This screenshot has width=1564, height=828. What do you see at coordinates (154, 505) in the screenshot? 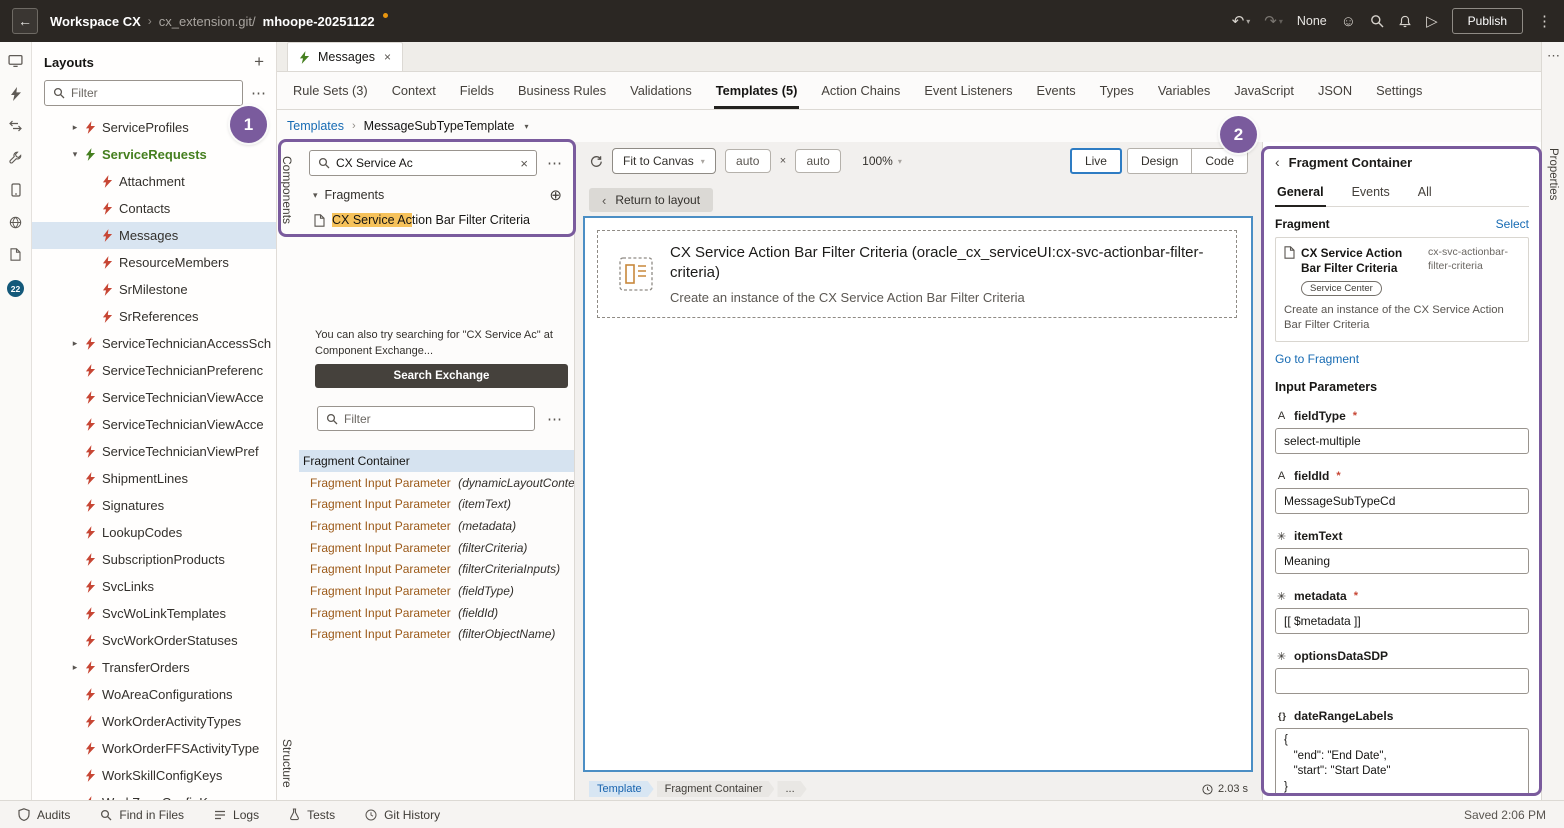
I see `layout-tree-item-signatures: Signatures` at bounding box center [154, 505].